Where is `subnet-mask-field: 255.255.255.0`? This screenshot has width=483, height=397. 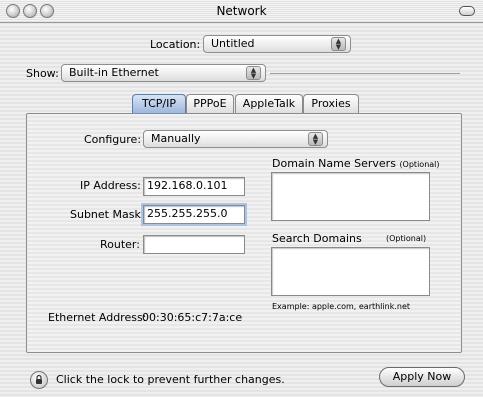 subnet-mask-field: 255.255.255.0 is located at coordinates (194, 214).